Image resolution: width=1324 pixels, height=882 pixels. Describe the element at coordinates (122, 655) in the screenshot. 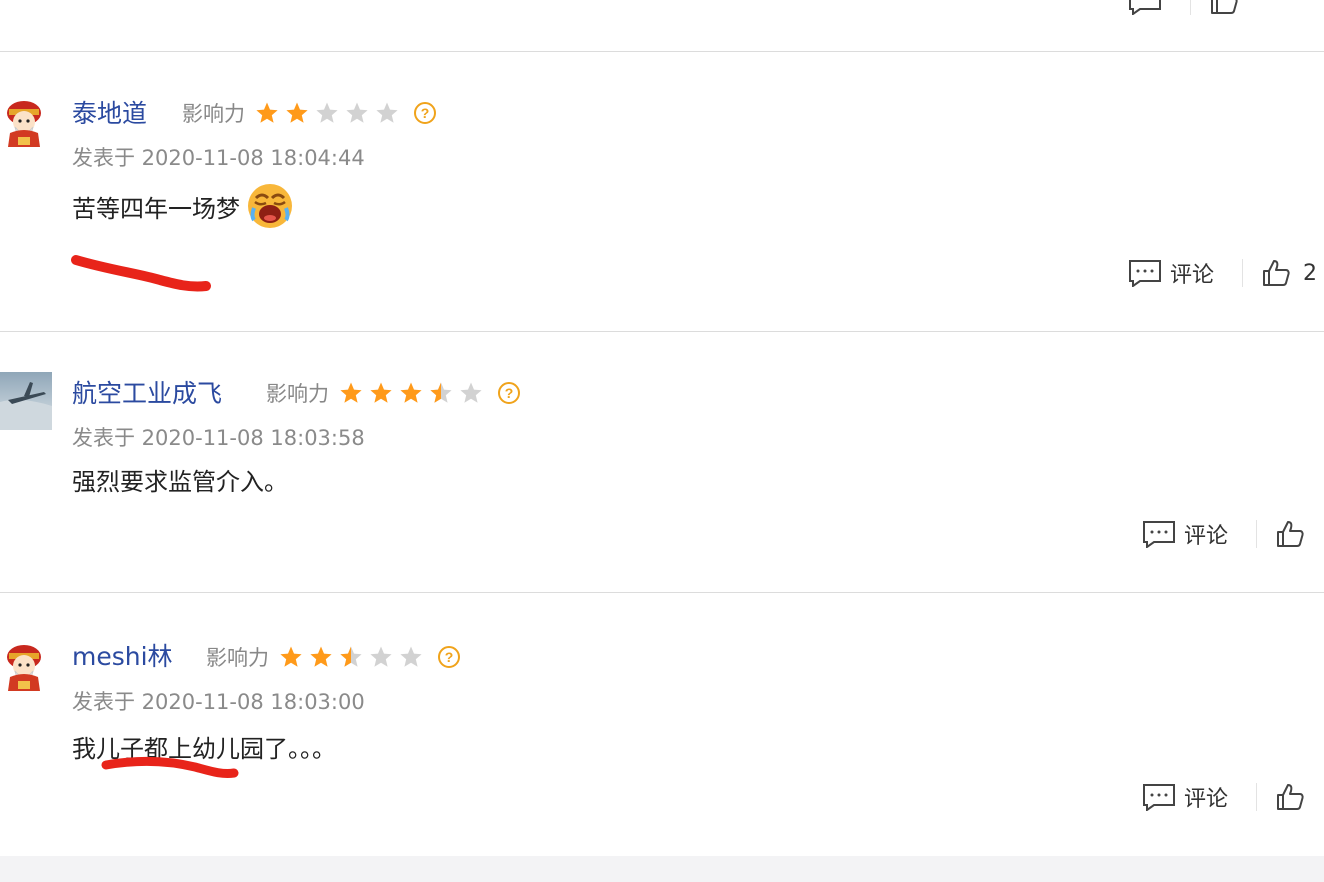

I see `username: meshi林` at that location.